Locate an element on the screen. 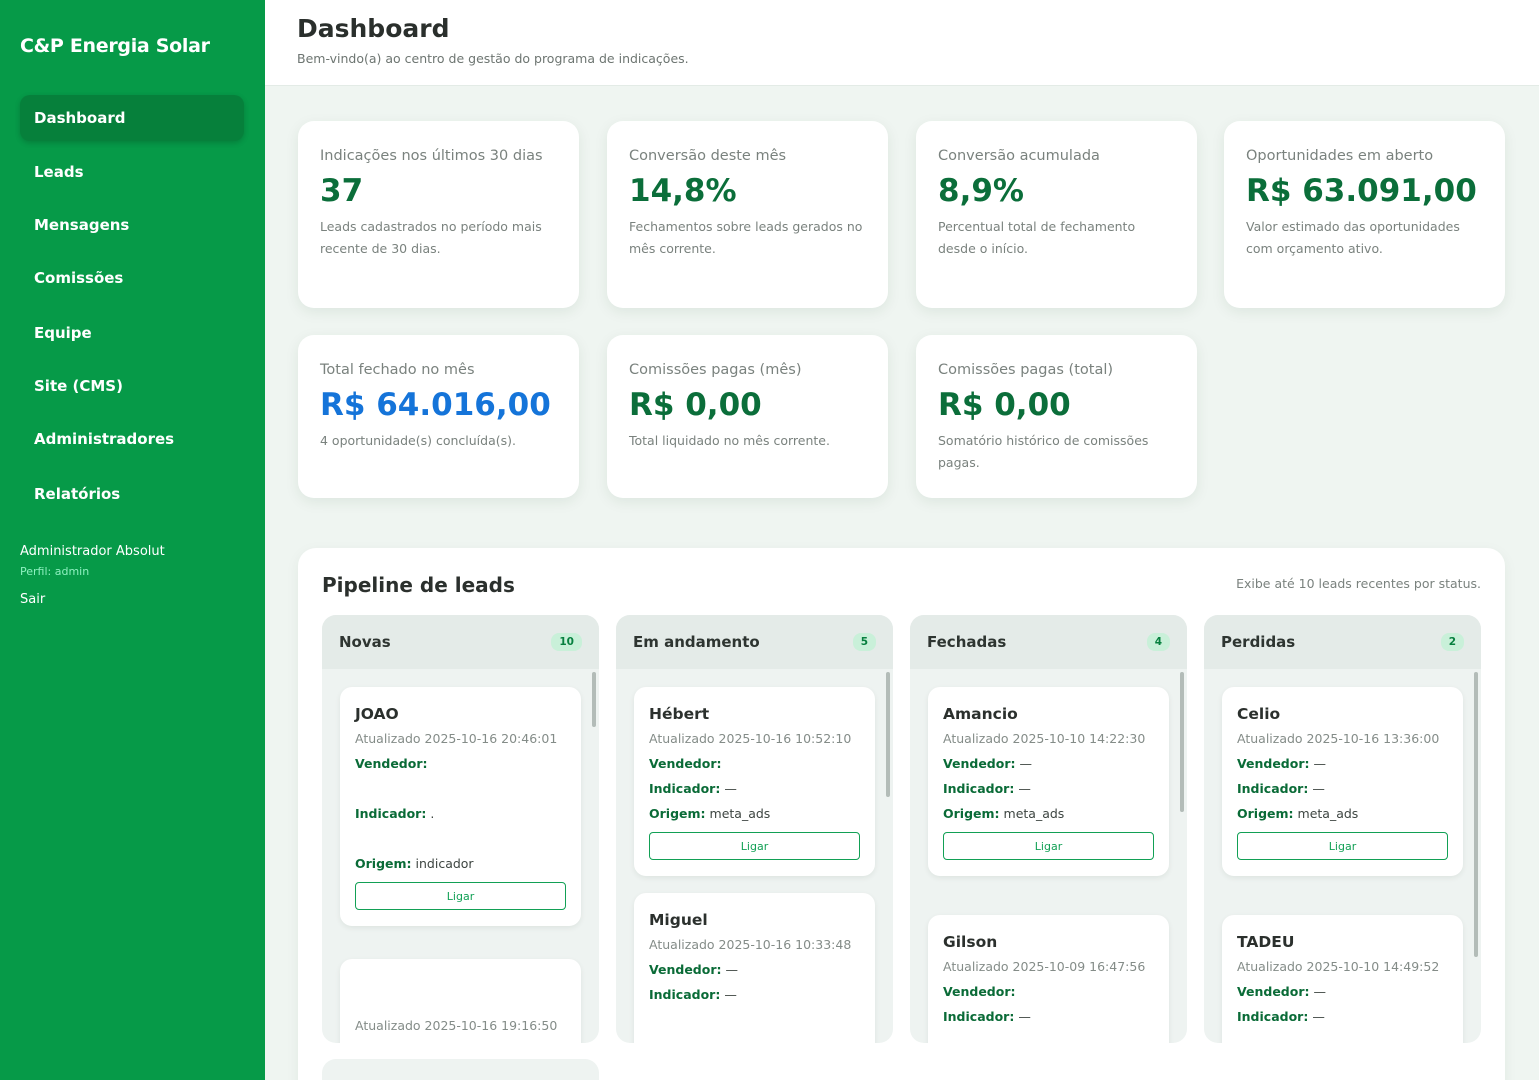  sidebar-item-administradores: Administradores is located at coordinates (132, 439).